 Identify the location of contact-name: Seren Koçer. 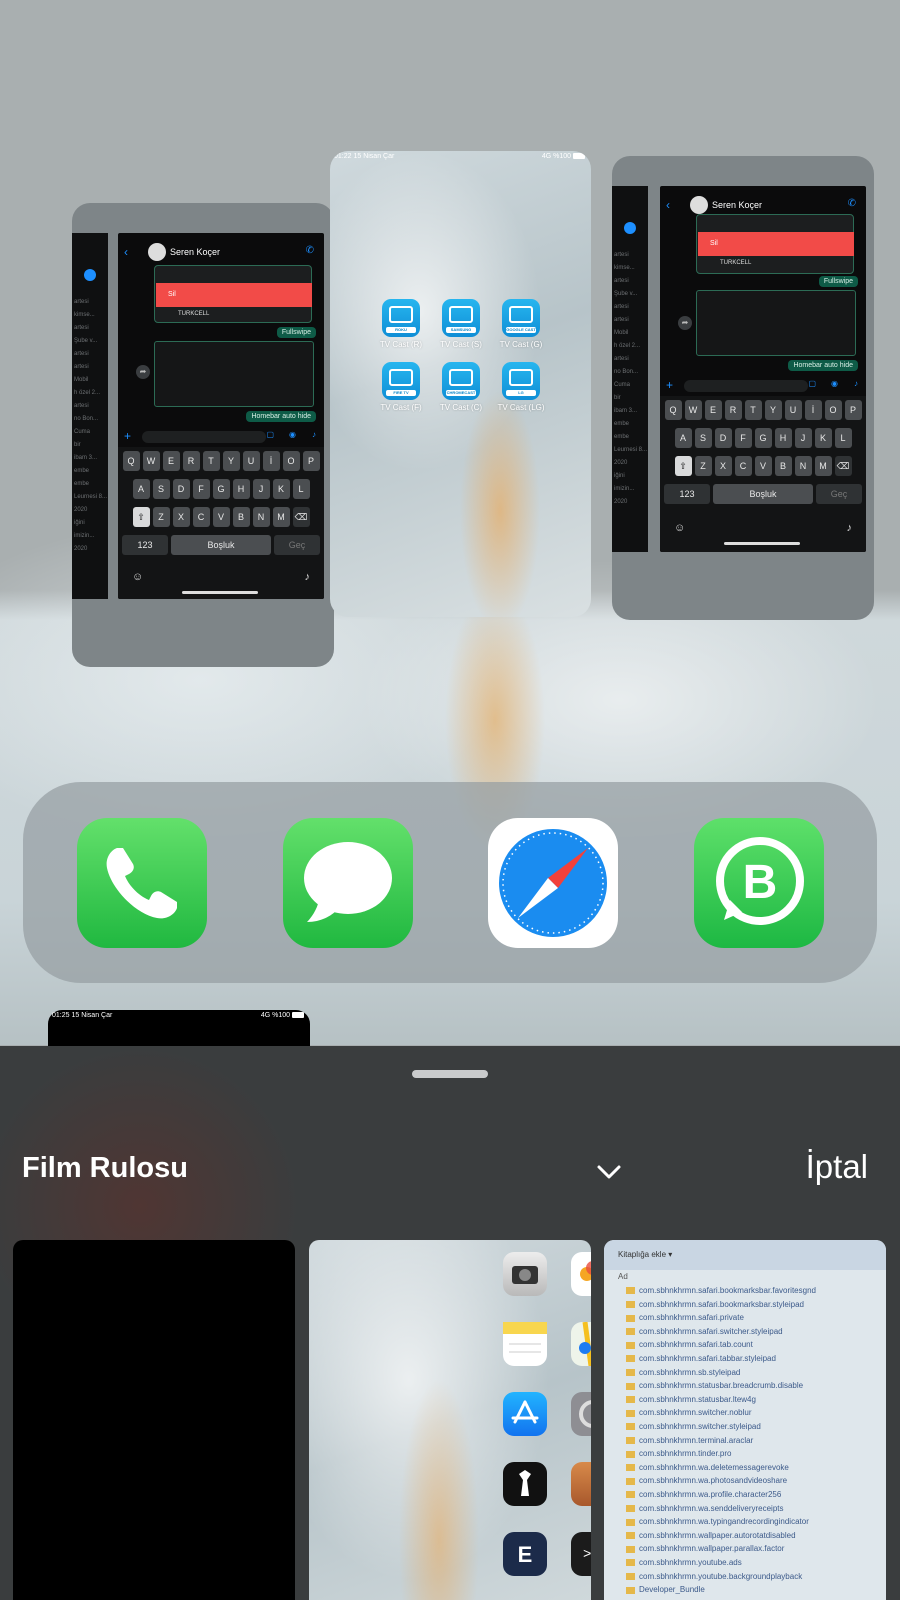
(195, 252).